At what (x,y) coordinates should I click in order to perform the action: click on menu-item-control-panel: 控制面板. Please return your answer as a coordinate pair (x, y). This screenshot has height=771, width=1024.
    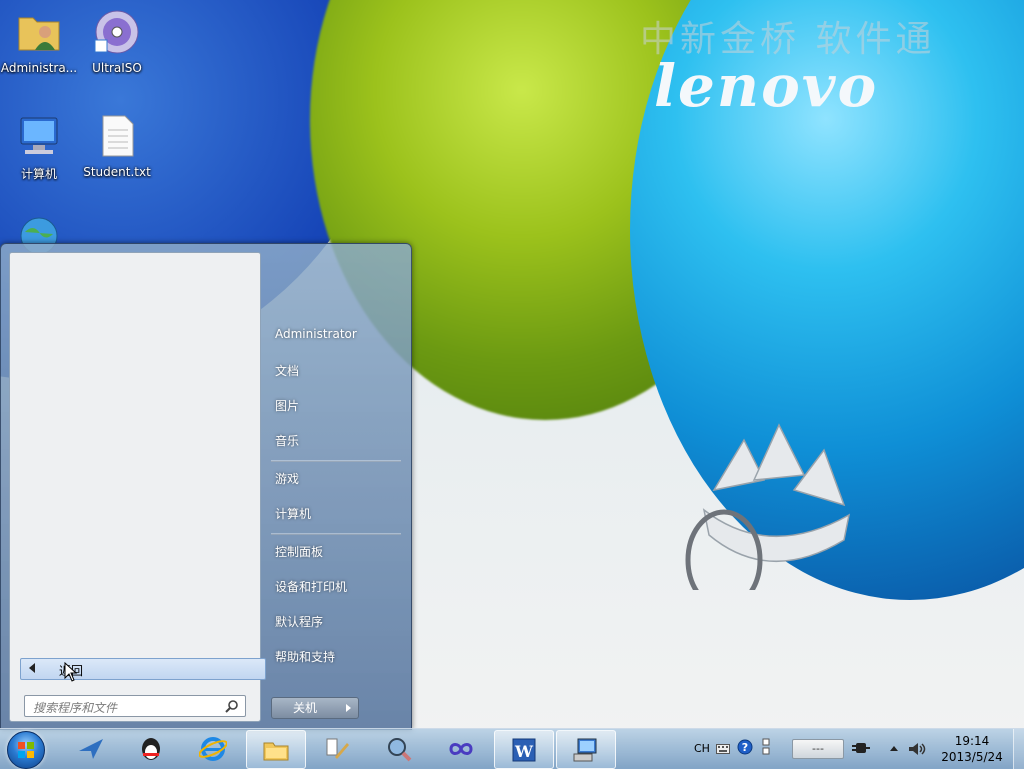
    Looking at the image, I should click on (299, 551).